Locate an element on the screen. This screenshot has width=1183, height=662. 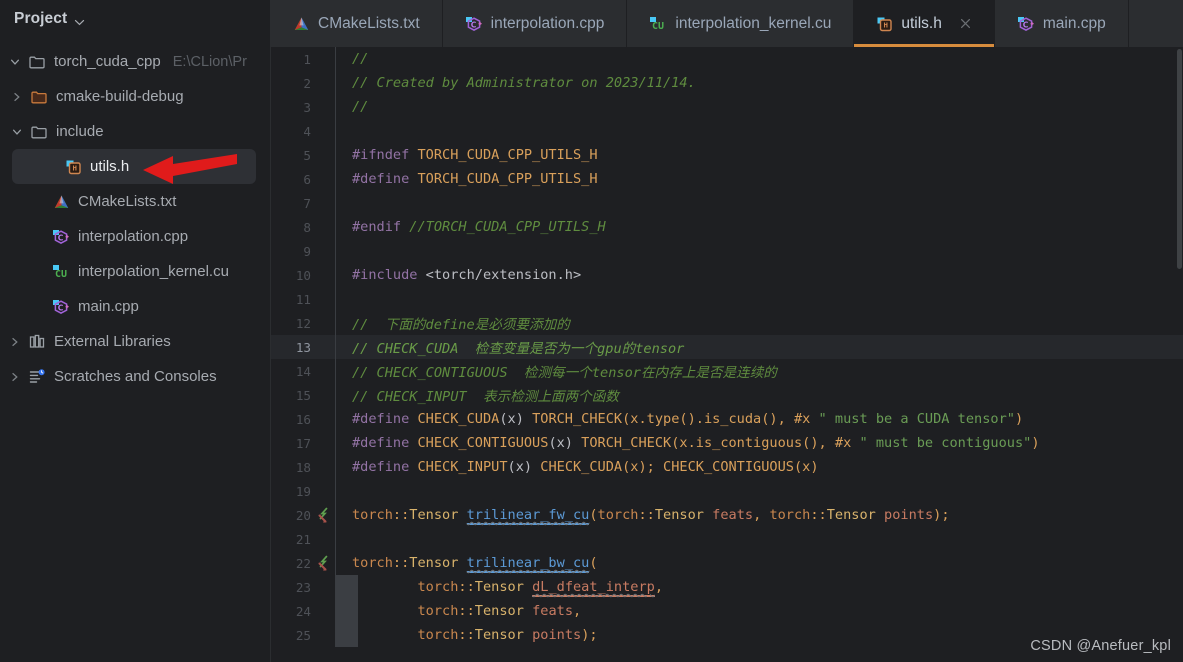
sidebar-item-main-cpp: Cmain.cpp is located at coordinates (135, 306).